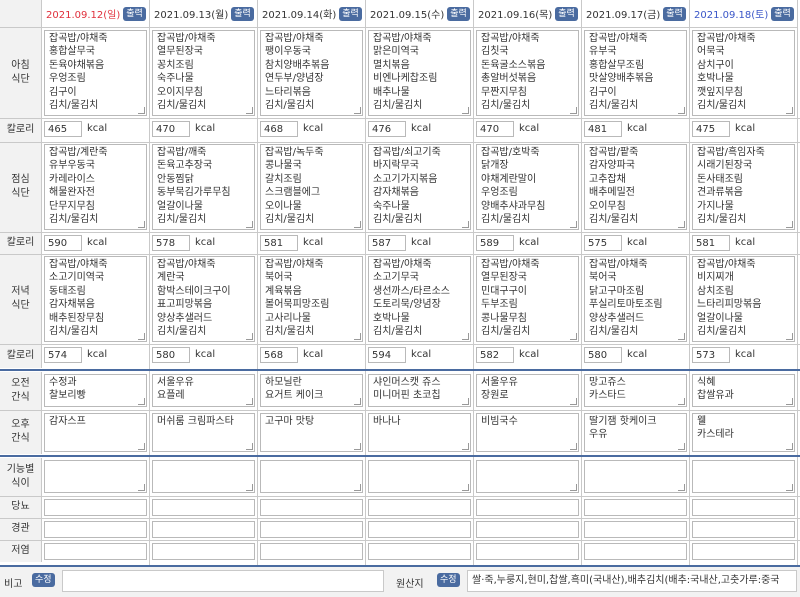  I want to click on calorie-input: 574, so click(63, 355).